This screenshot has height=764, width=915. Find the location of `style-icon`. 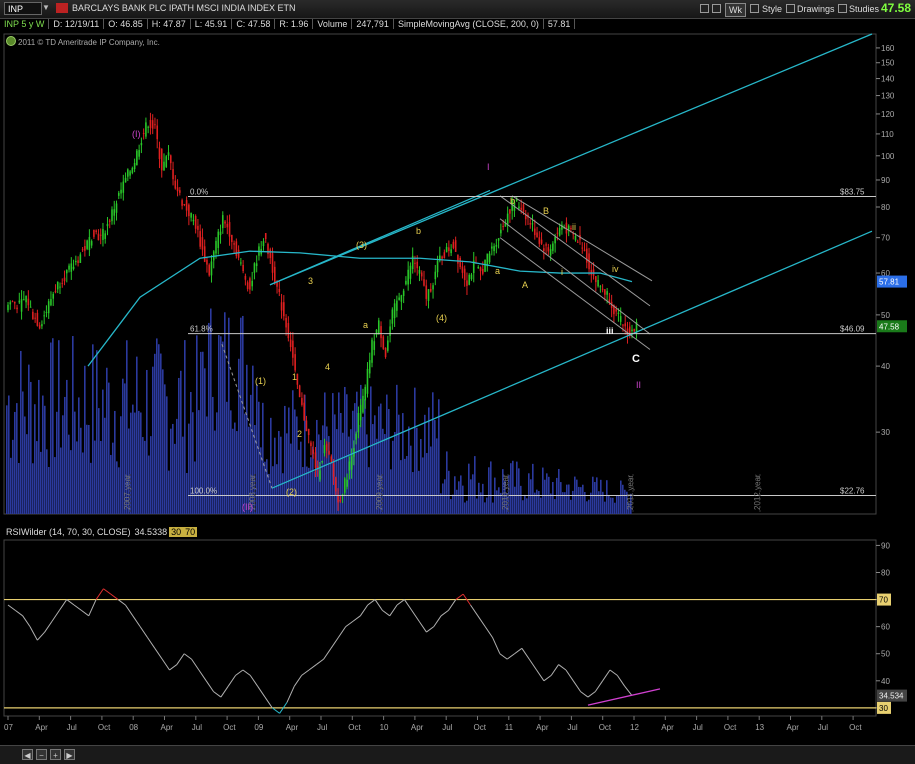

style-icon is located at coordinates (754, 8).